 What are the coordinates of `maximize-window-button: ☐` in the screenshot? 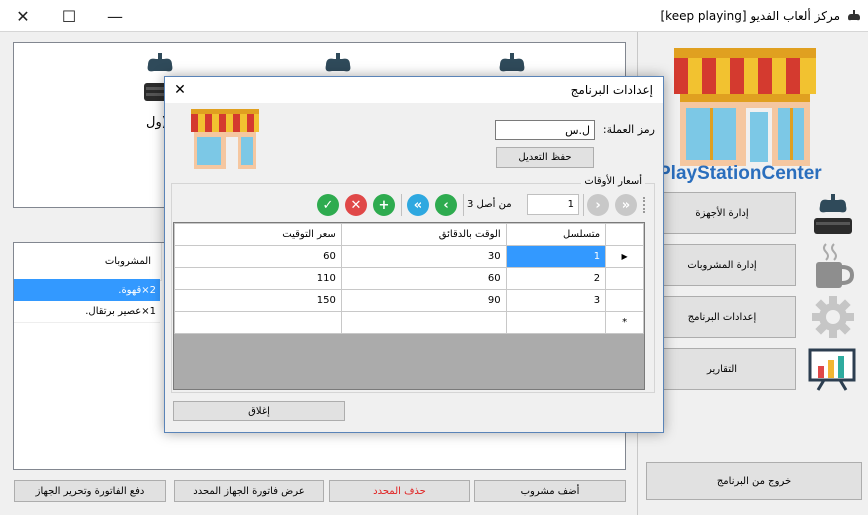 It's located at (69, 16).